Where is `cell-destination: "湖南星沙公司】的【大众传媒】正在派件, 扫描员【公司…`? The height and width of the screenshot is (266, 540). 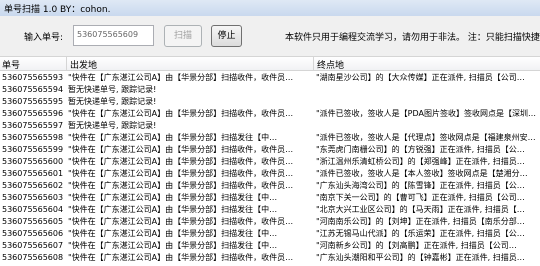
cell-destination: "湖南星沙公司】的【大众传媒】正在派件, 扫描员【公司… is located at coordinates (420, 77).